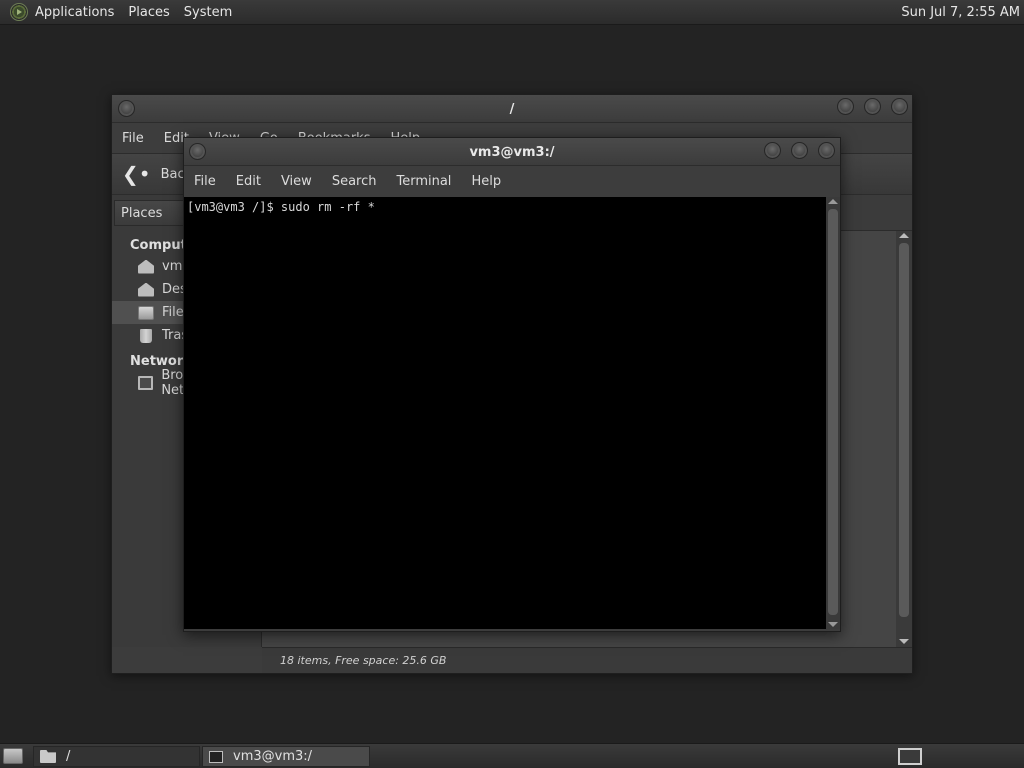 The image size is (1024, 768). What do you see at coordinates (116, 756) in the screenshot?
I see `taskbar-item-file-manager: /` at bounding box center [116, 756].